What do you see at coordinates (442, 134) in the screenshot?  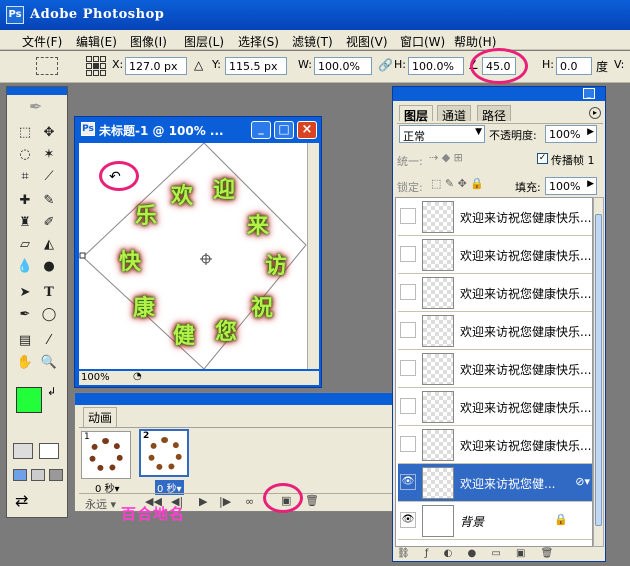 I see `blend-mode-select: 正常 ▼` at bounding box center [442, 134].